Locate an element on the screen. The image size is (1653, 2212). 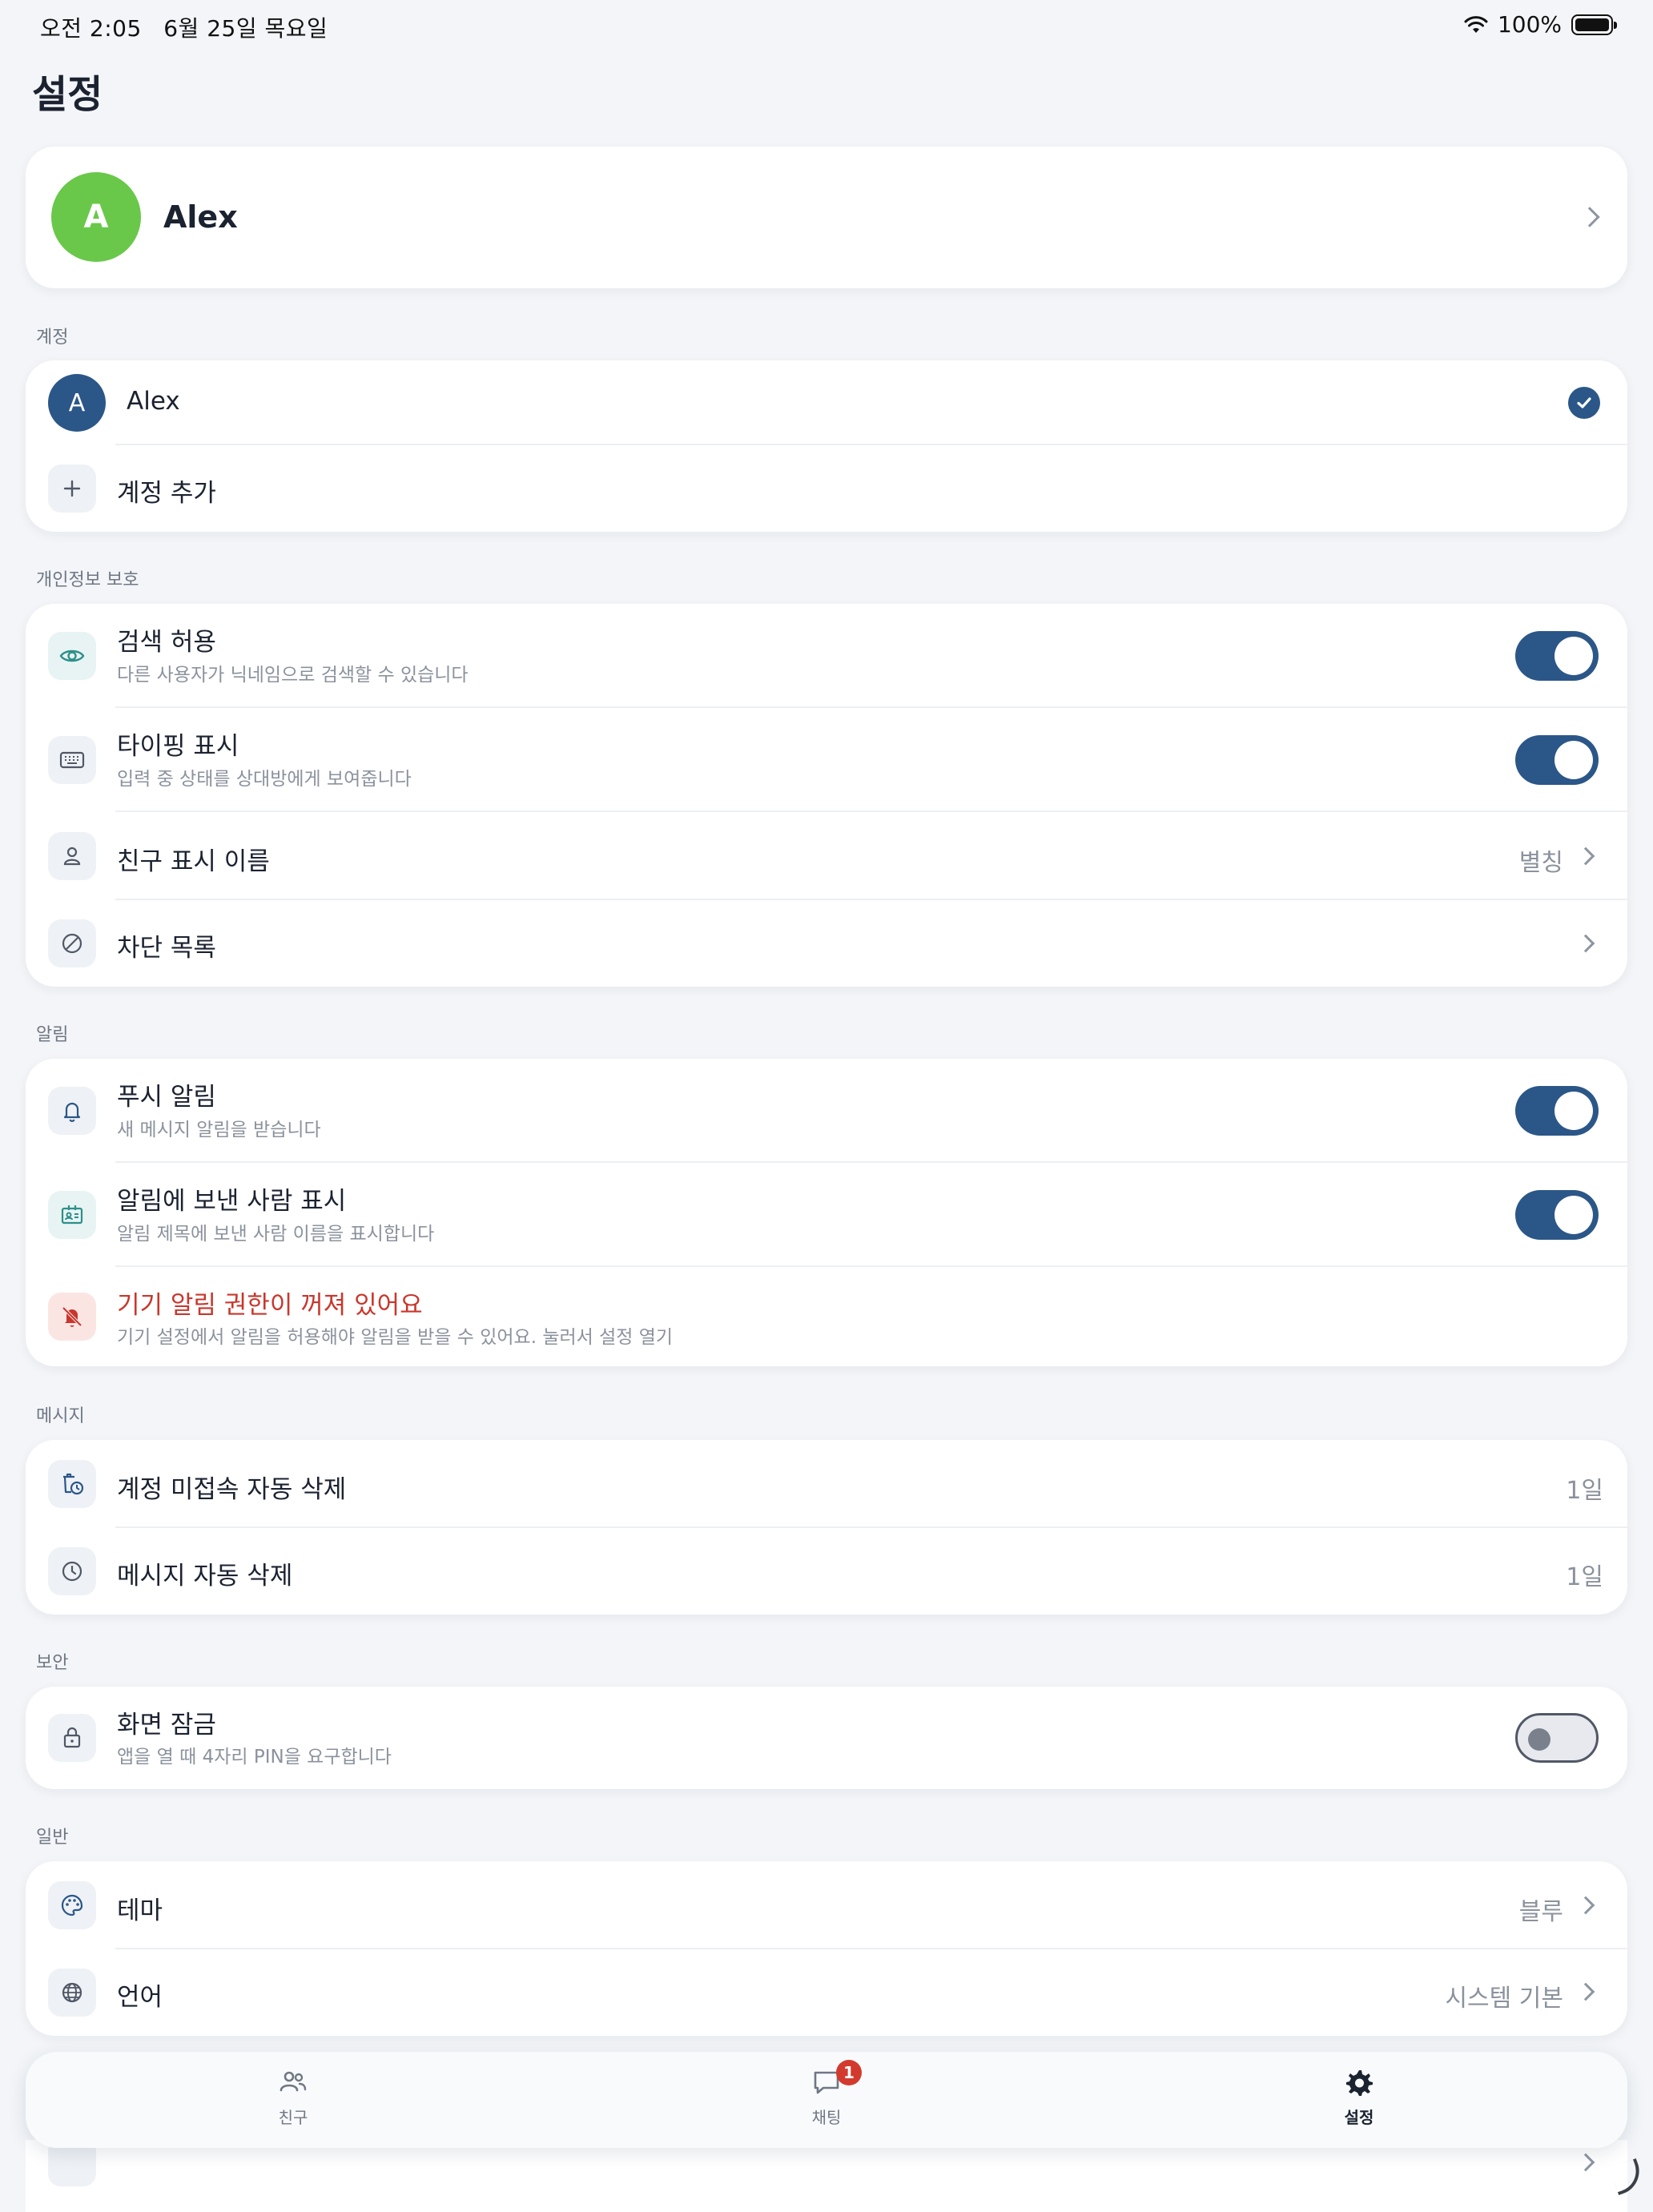
tab-chat-label: 채팅 is located at coordinates (826, 2116).